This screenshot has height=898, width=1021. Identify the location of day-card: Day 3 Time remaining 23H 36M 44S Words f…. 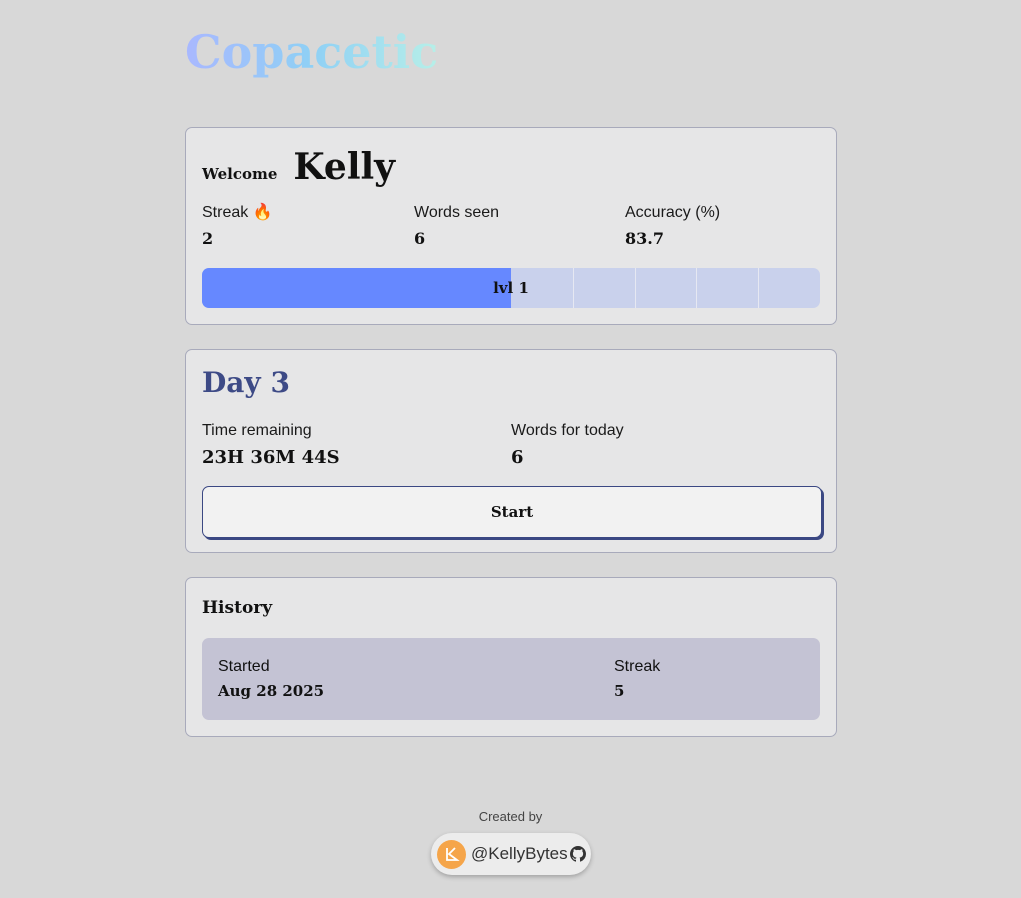
(511, 451).